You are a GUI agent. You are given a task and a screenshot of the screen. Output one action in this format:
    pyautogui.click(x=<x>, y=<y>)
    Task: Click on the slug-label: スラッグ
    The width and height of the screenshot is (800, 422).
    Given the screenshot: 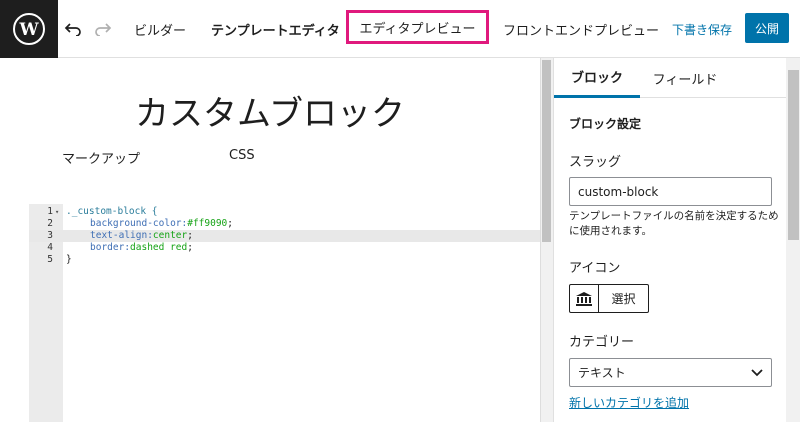 What is the action you would take?
    pyautogui.click(x=595, y=162)
    